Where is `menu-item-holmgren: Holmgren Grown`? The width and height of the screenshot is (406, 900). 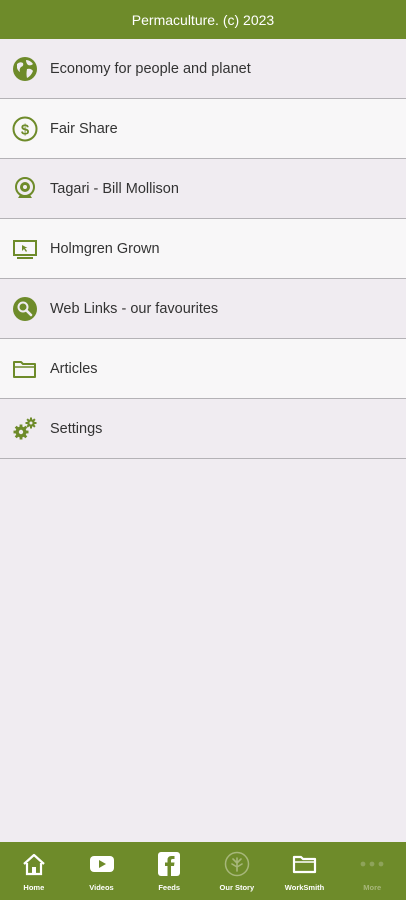
menu-item-holmgren: Holmgren Grown is located at coordinates (203, 249).